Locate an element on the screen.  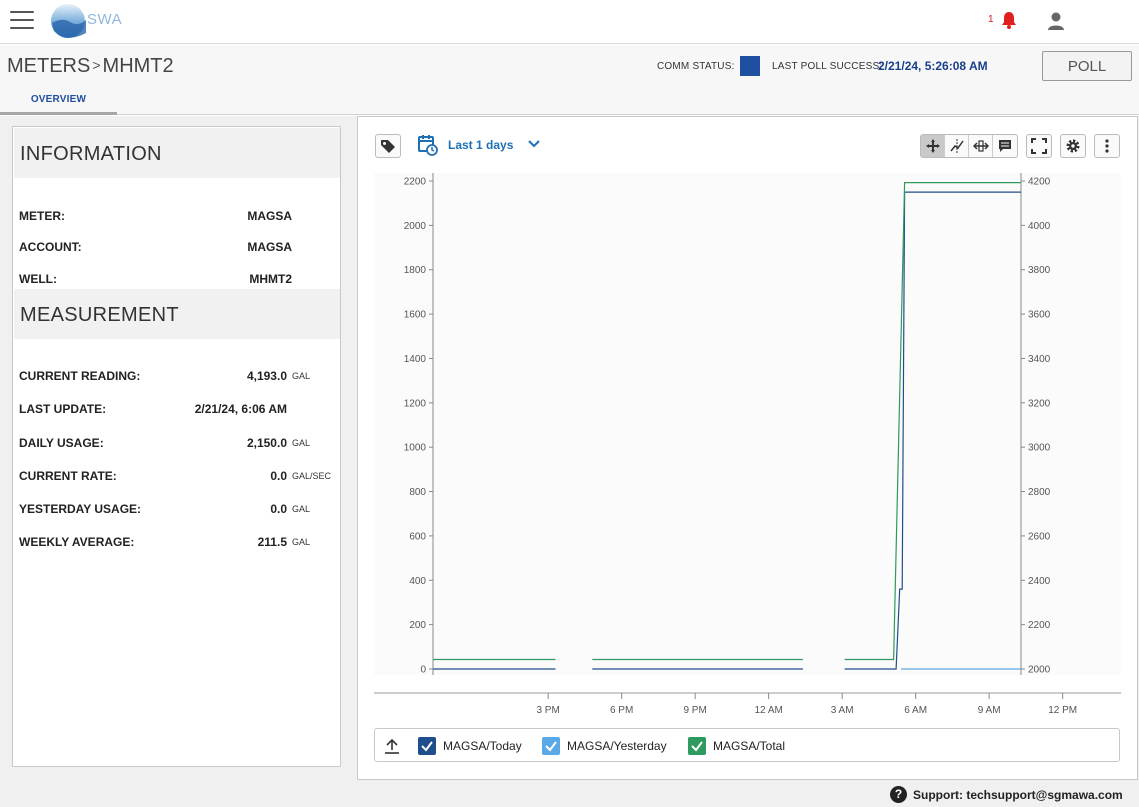
y-left-tick-label: 2200 is located at coordinates (415, 182).